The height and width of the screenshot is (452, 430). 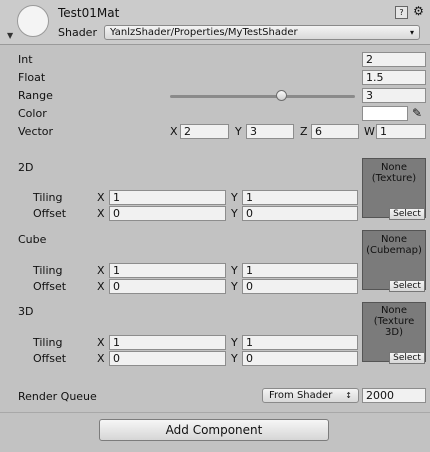 I want to click on render-queue-mode-value: From Shader, so click(x=301, y=395).